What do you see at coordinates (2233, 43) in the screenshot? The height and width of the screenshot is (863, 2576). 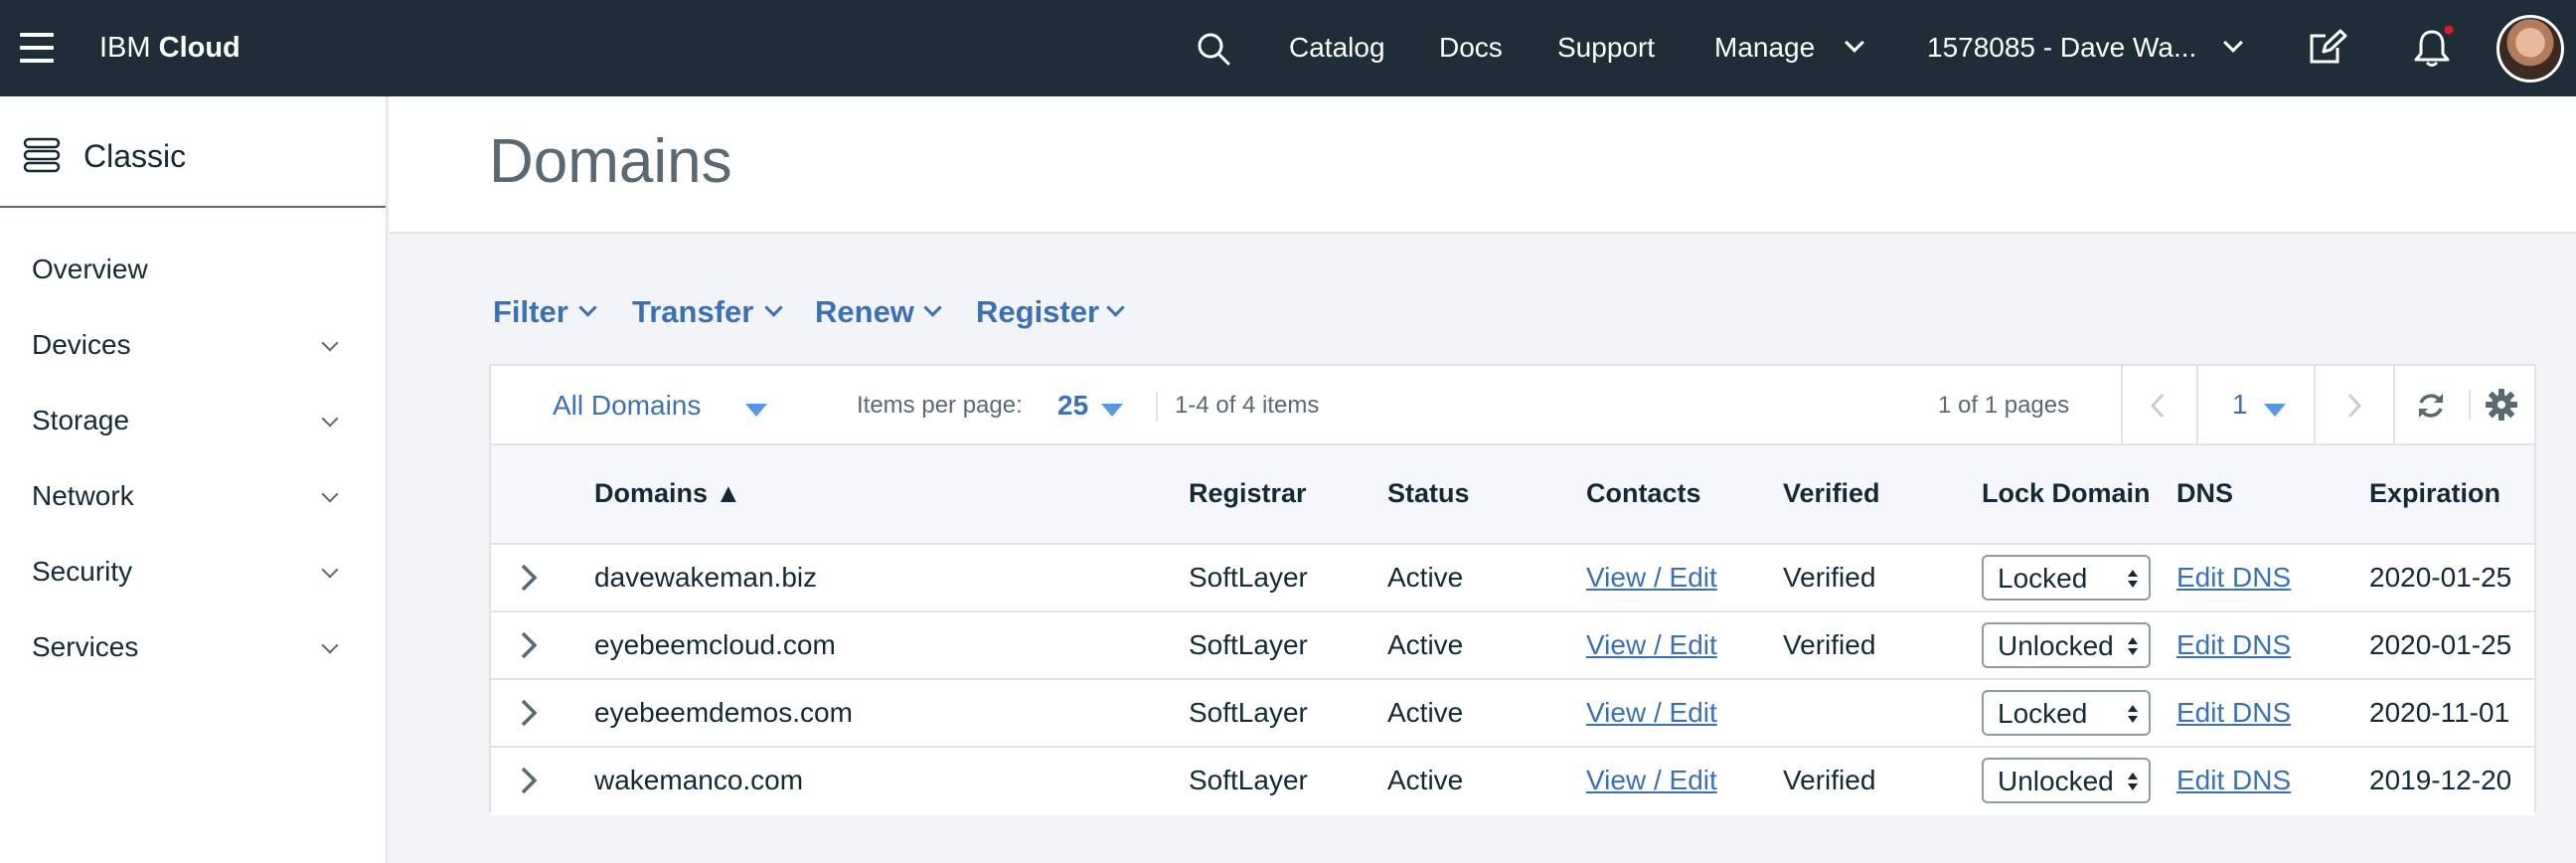 I see `account-chevron-down-icon` at bounding box center [2233, 43].